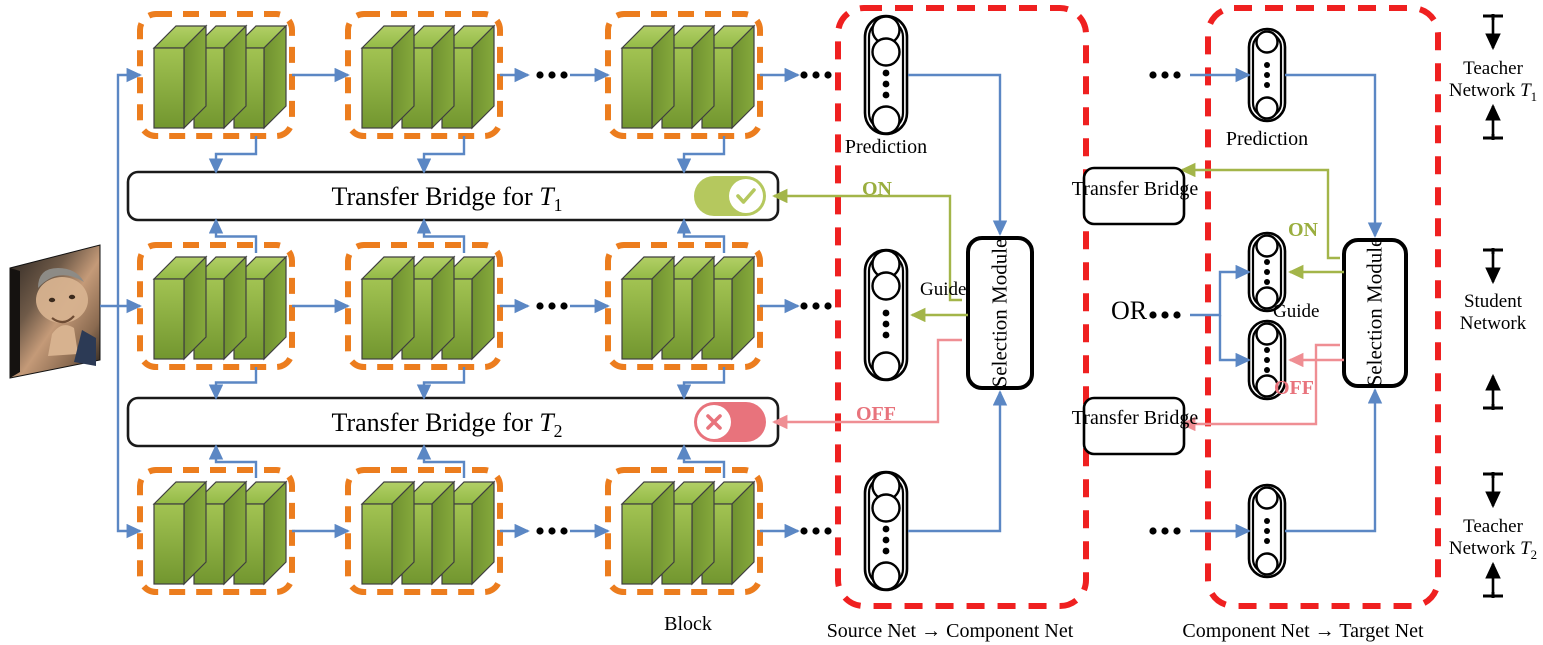  Describe the element at coordinates (1493, 301) in the screenshot. I see `side-1-l1: Student` at that location.